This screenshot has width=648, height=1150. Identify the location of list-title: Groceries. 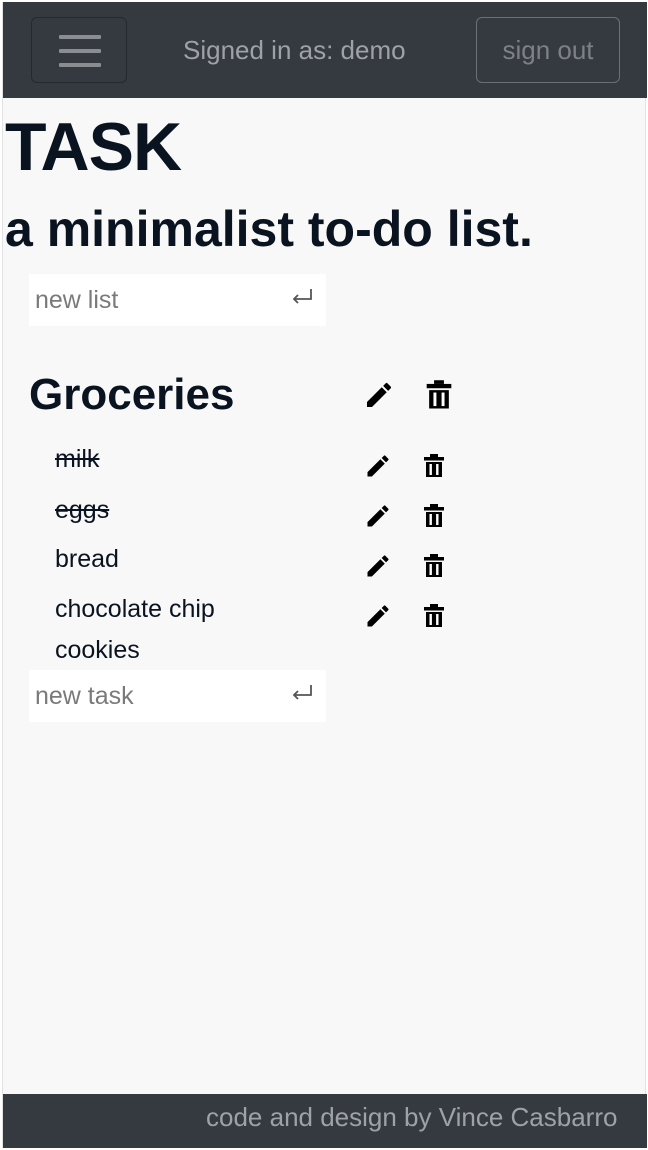
(132, 394).